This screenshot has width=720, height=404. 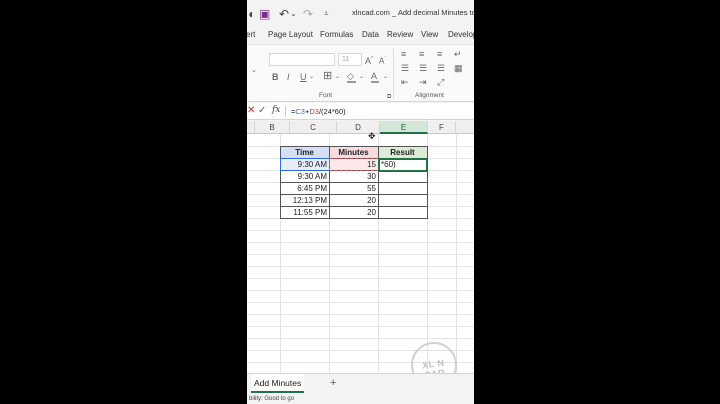 I want to click on active-cell-e3, so click(x=403, y=165).